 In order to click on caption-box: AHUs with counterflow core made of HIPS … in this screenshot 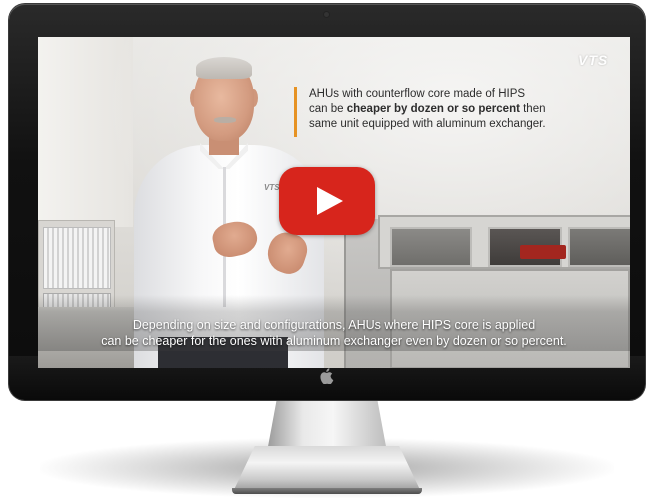, I will do `click(451, 112)`.